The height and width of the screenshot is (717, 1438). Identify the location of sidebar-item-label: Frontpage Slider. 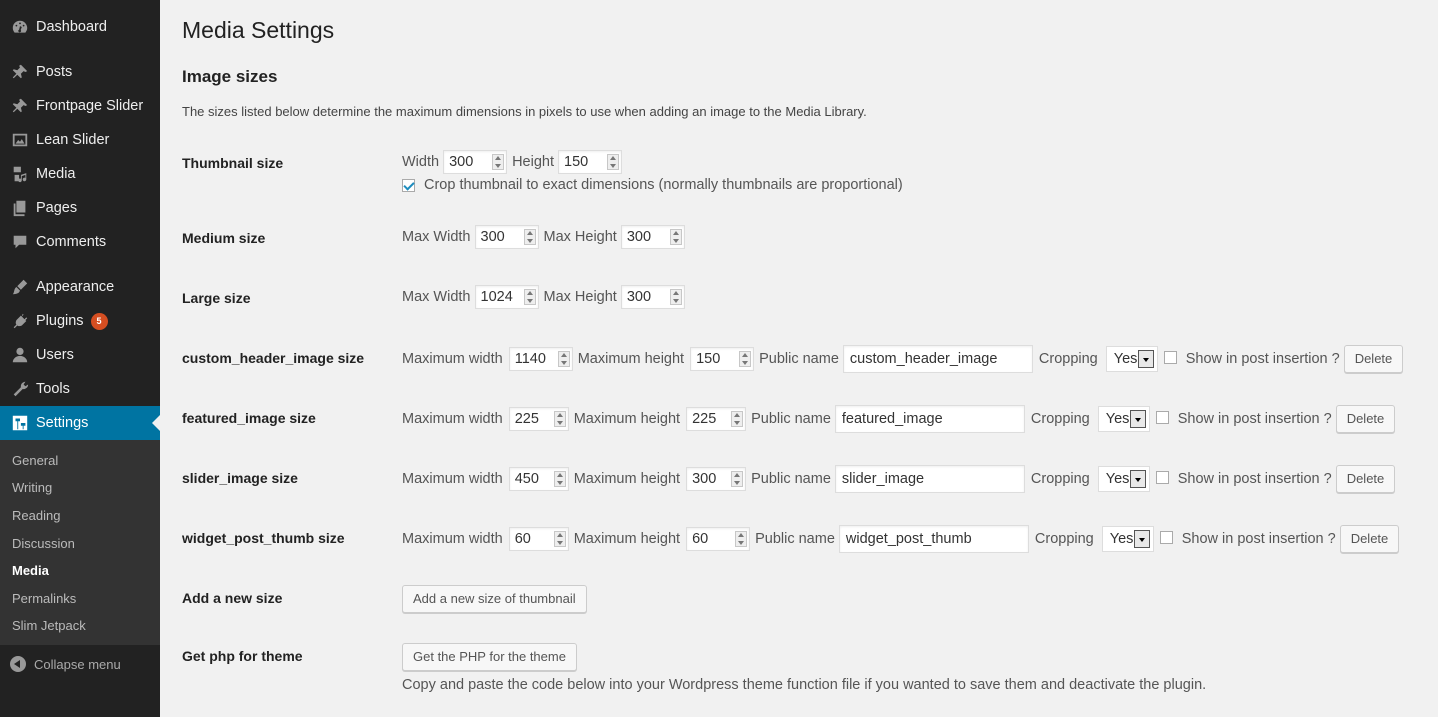
(90, 106).